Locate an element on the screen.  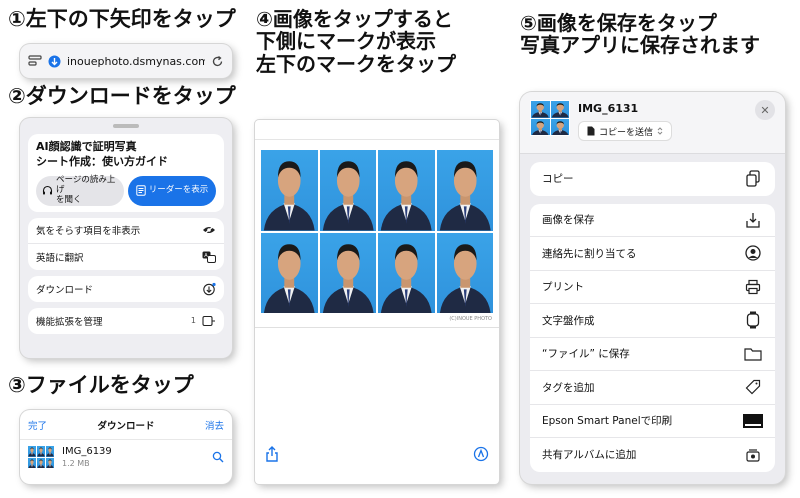
printer-icon is located at coordinates (753, 287).